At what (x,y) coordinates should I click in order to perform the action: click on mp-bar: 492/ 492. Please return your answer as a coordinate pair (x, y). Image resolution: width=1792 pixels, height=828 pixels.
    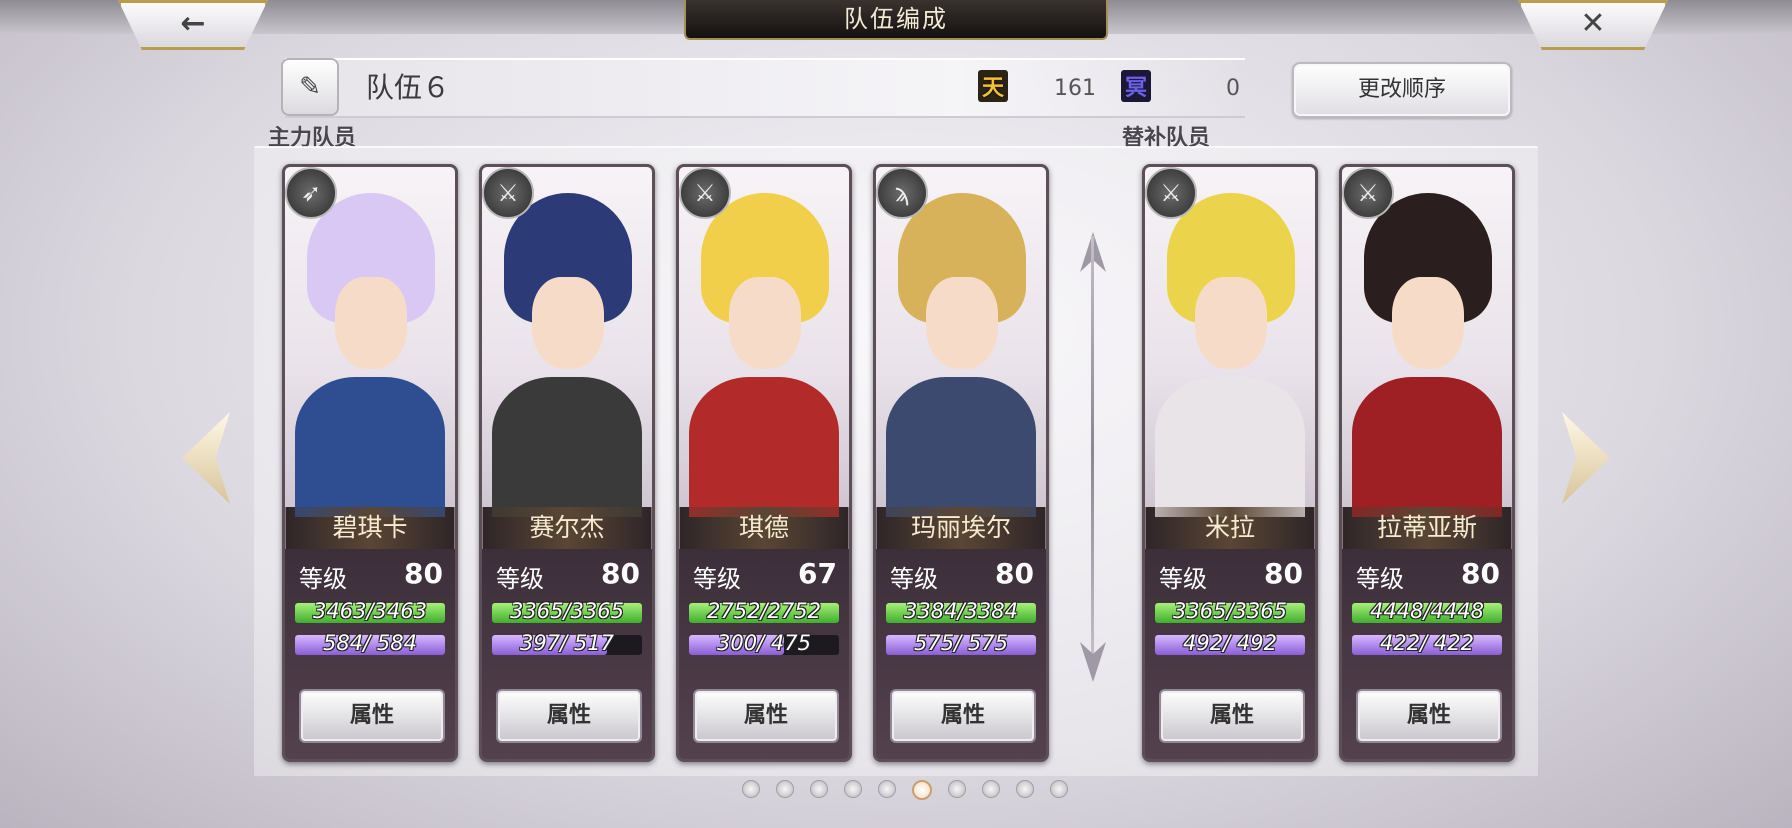
    Looking at the image, I should click on (1230, 643).